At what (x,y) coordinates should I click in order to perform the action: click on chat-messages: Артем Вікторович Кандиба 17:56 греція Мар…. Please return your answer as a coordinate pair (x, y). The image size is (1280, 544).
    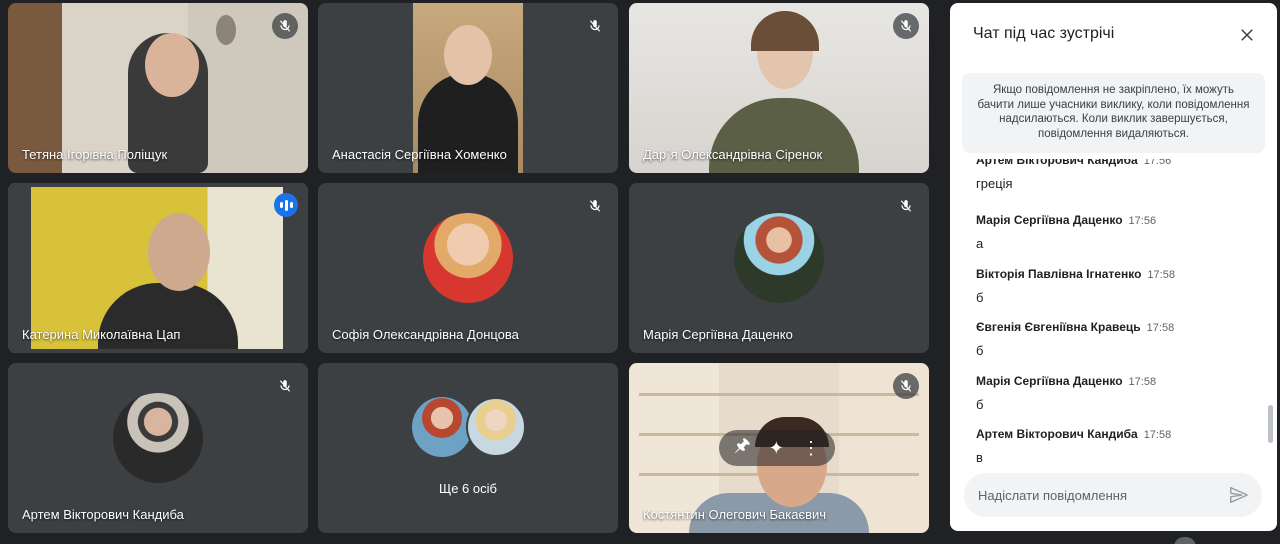
    Looking at the image, I should click on (1113, 314).